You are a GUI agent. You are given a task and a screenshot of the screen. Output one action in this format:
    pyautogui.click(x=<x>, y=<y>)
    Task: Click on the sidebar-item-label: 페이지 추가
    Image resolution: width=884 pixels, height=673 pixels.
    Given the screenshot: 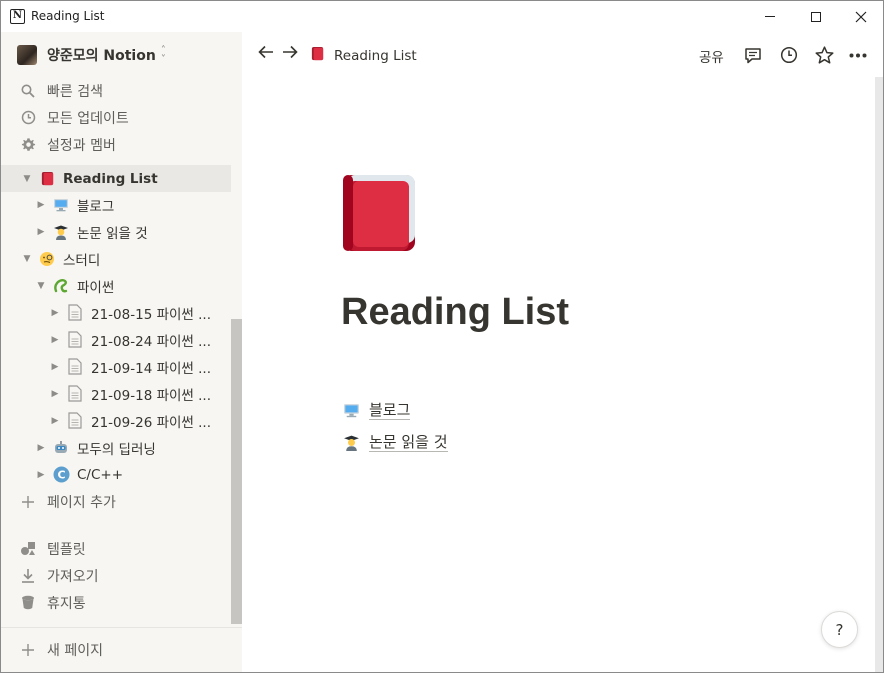 What is the action you would take?
    pyautogui.click(x=81, y=502)
    